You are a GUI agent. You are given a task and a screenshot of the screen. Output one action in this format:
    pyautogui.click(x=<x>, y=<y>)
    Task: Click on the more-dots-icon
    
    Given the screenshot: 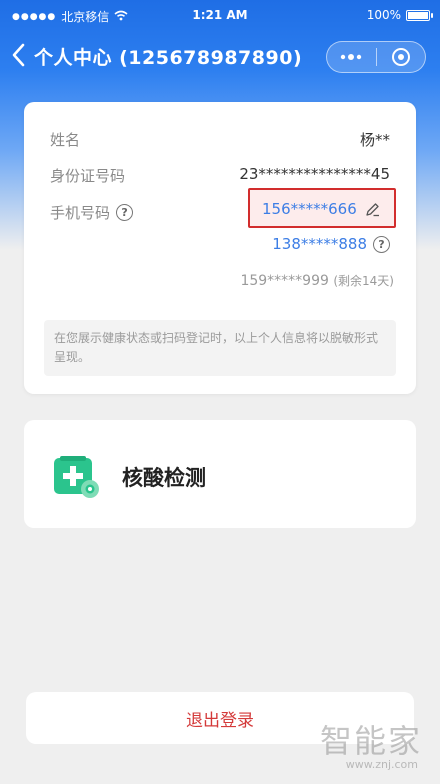 What is the action you would take?
    pyautogui.click(x=351, y=57)
    